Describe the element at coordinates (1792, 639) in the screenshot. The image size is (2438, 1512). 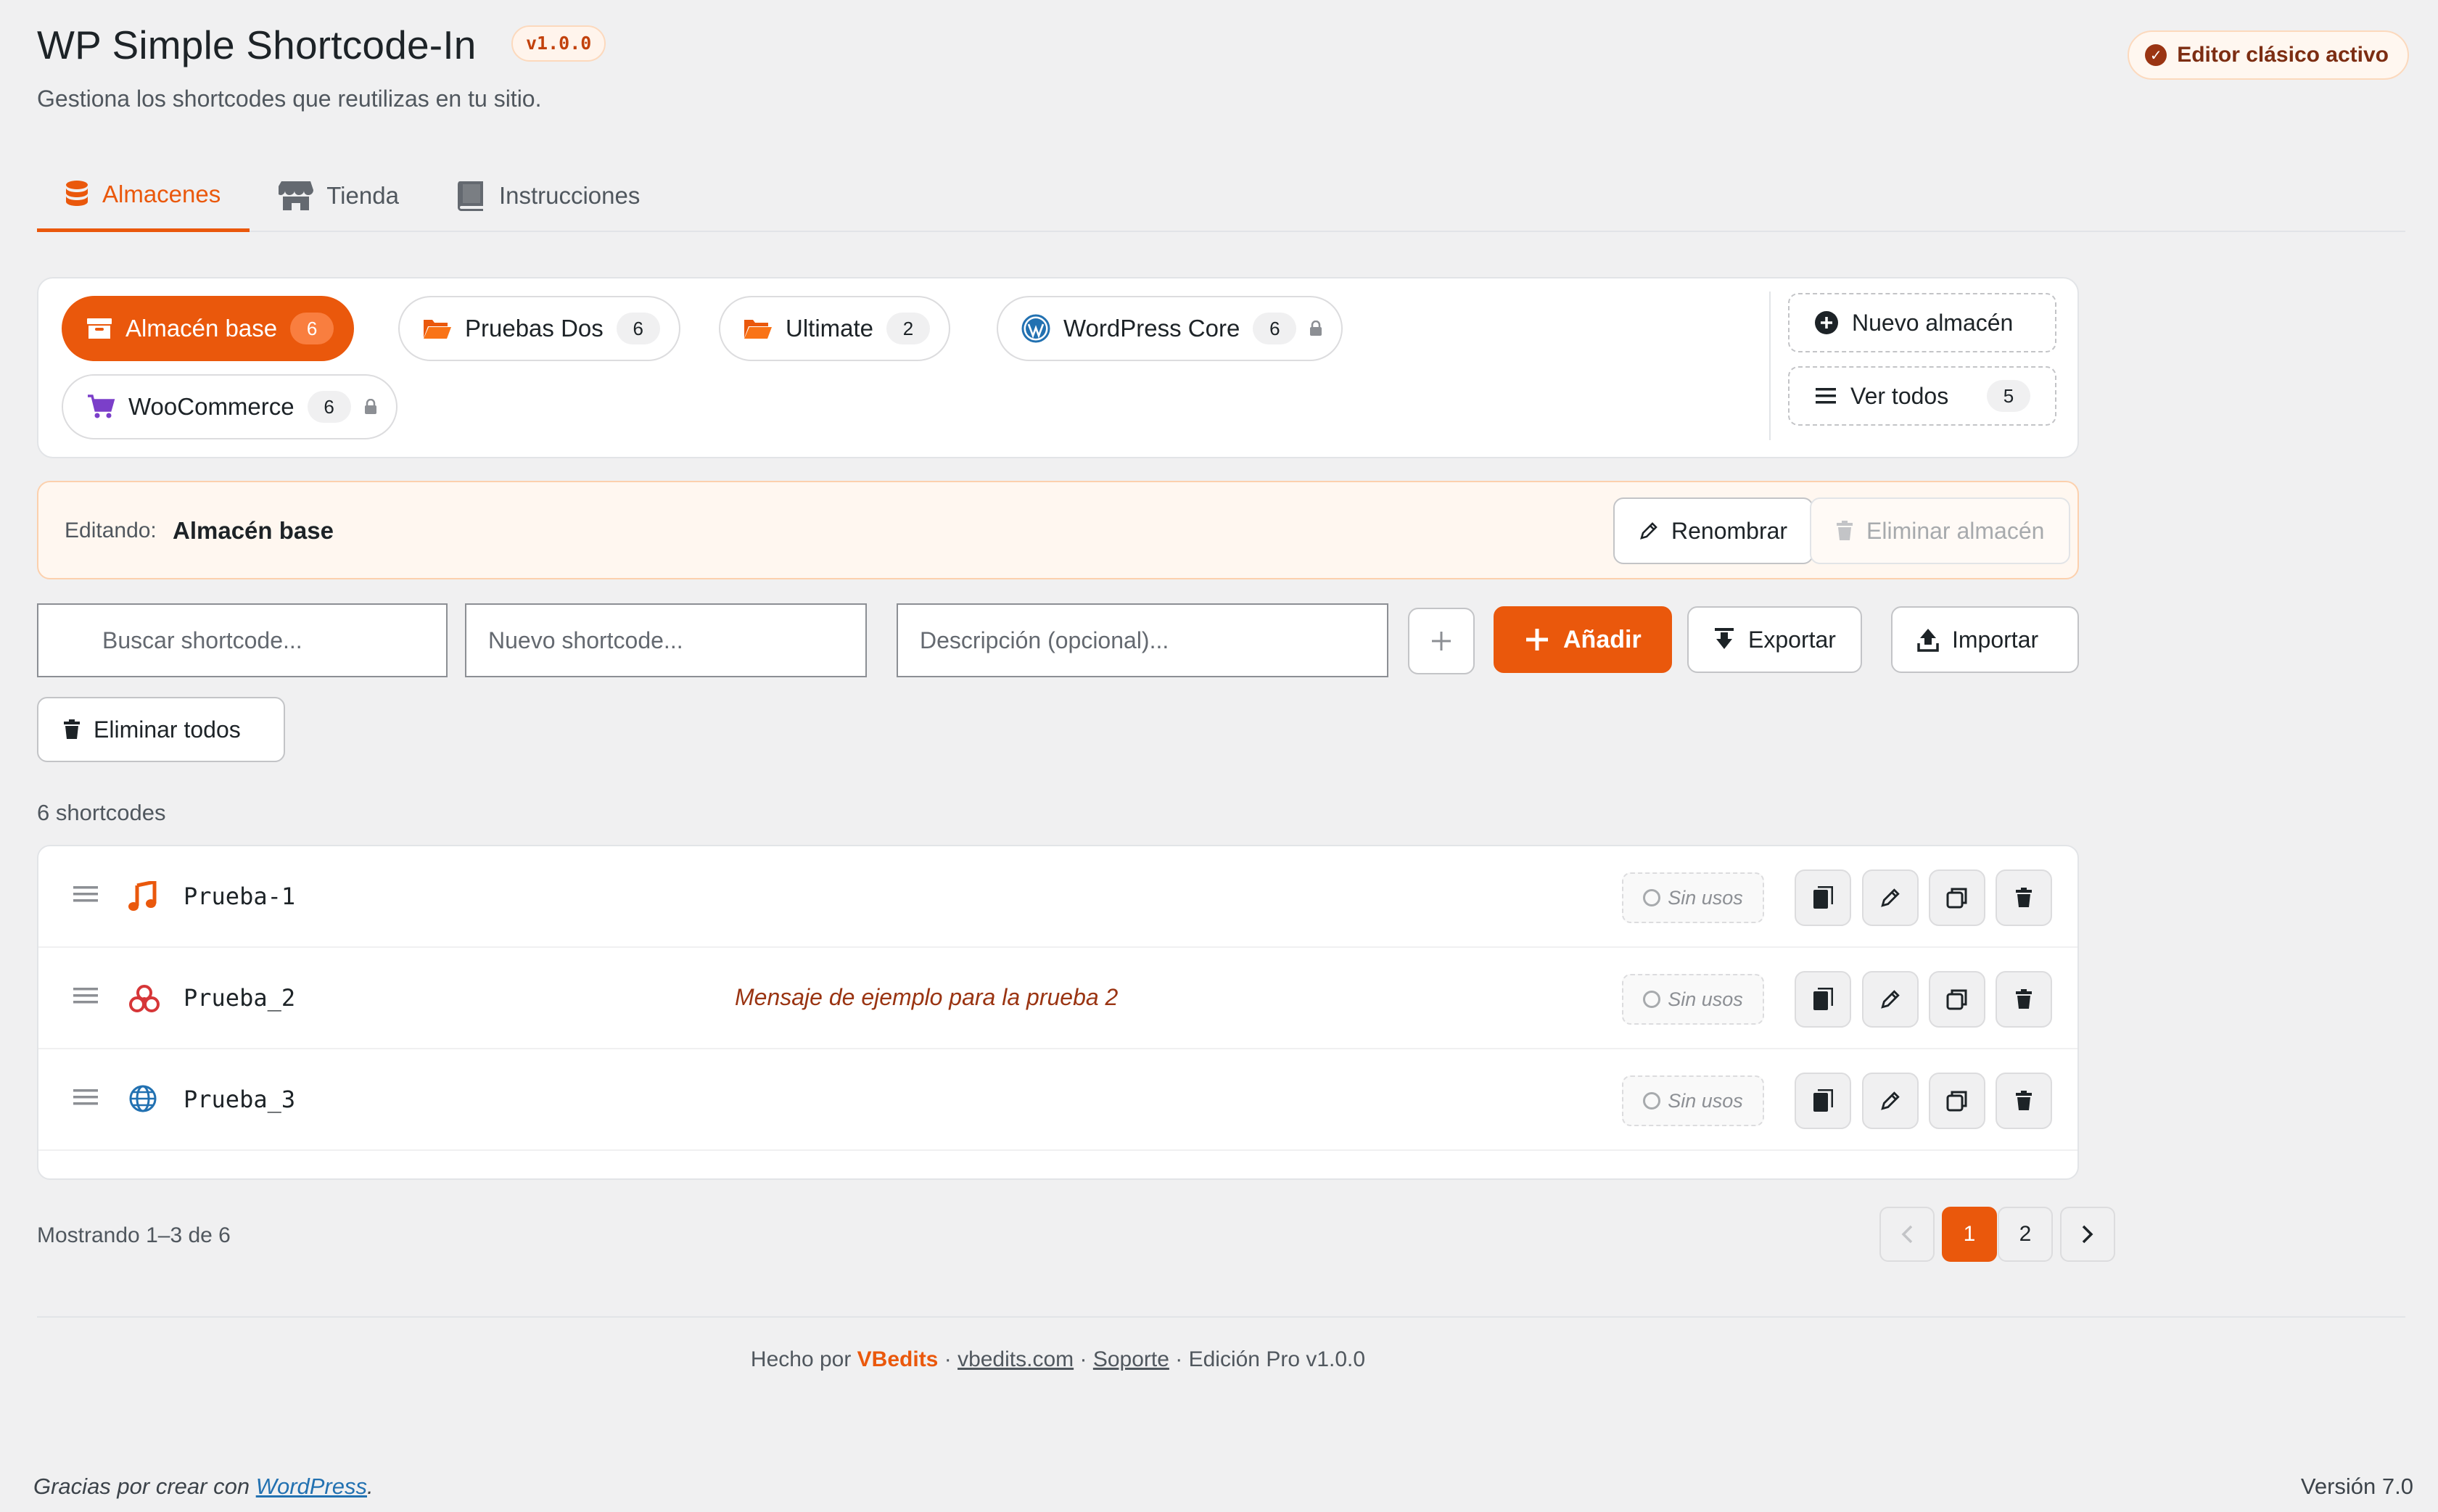
I see `export-label: Exportar` at that location.